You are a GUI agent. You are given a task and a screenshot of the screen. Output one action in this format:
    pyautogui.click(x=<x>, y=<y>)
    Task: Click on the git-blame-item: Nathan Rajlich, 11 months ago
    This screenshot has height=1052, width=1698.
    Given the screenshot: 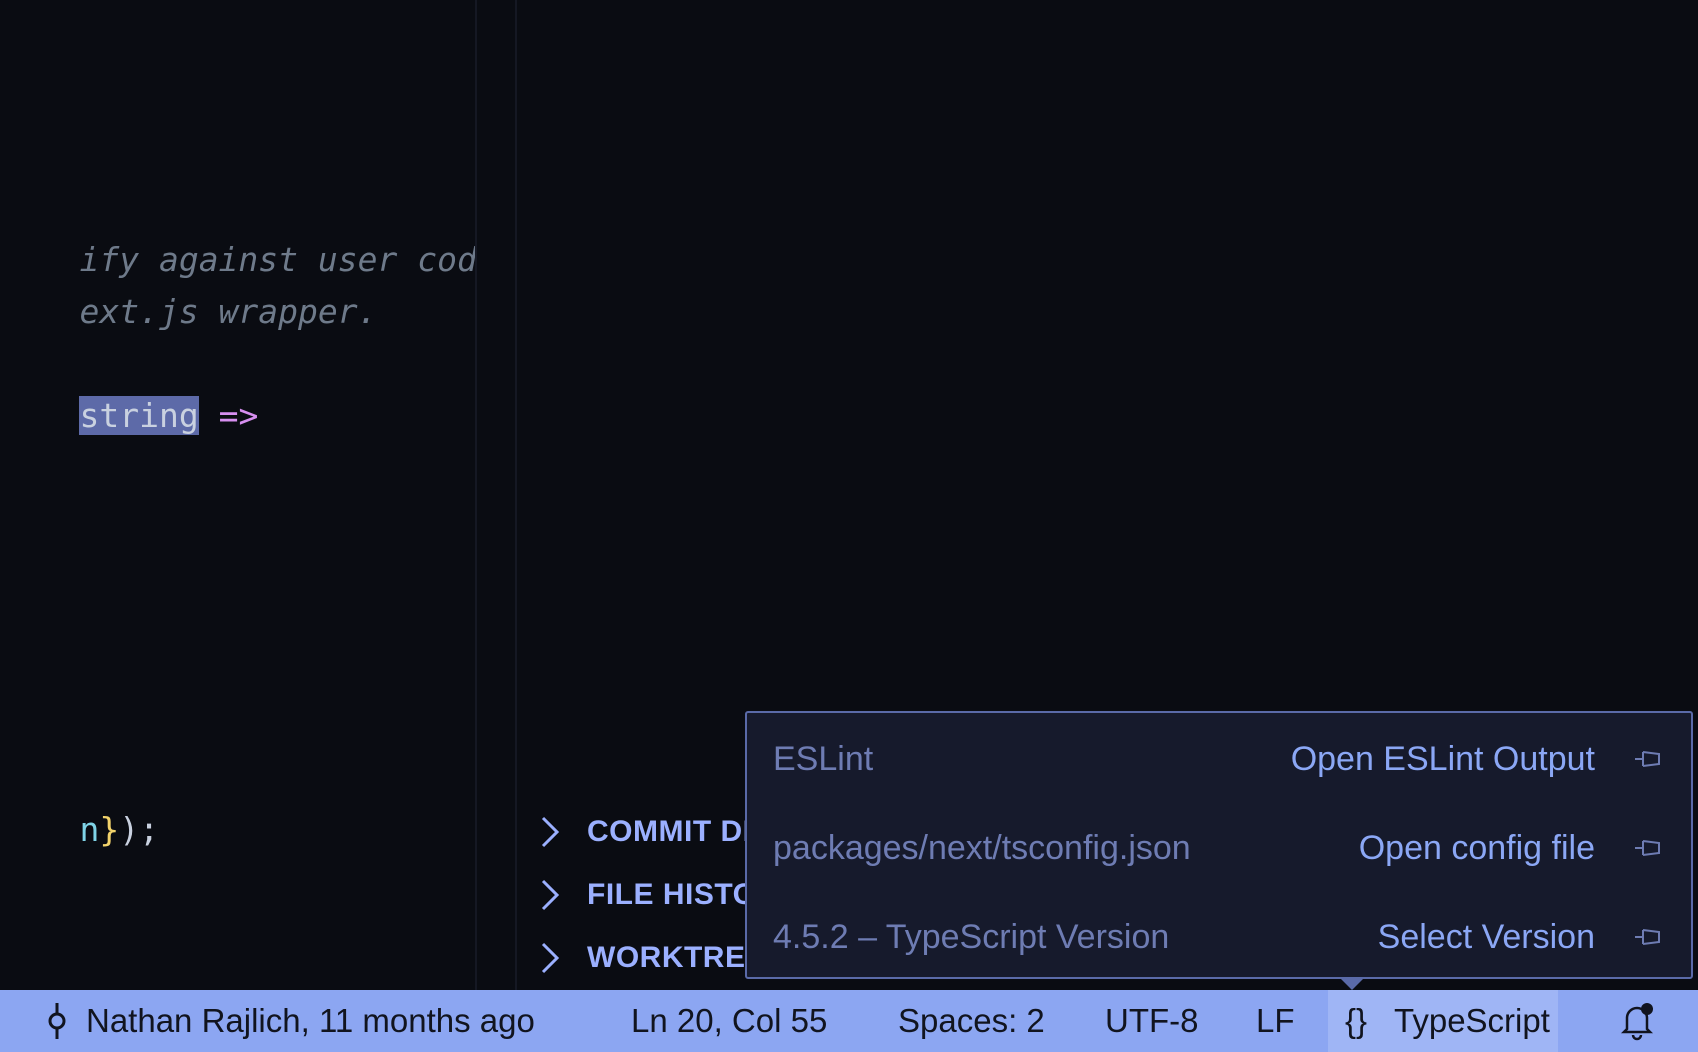 What is the action you would take?
    pyautogui.click(x=289, y=1021)
    